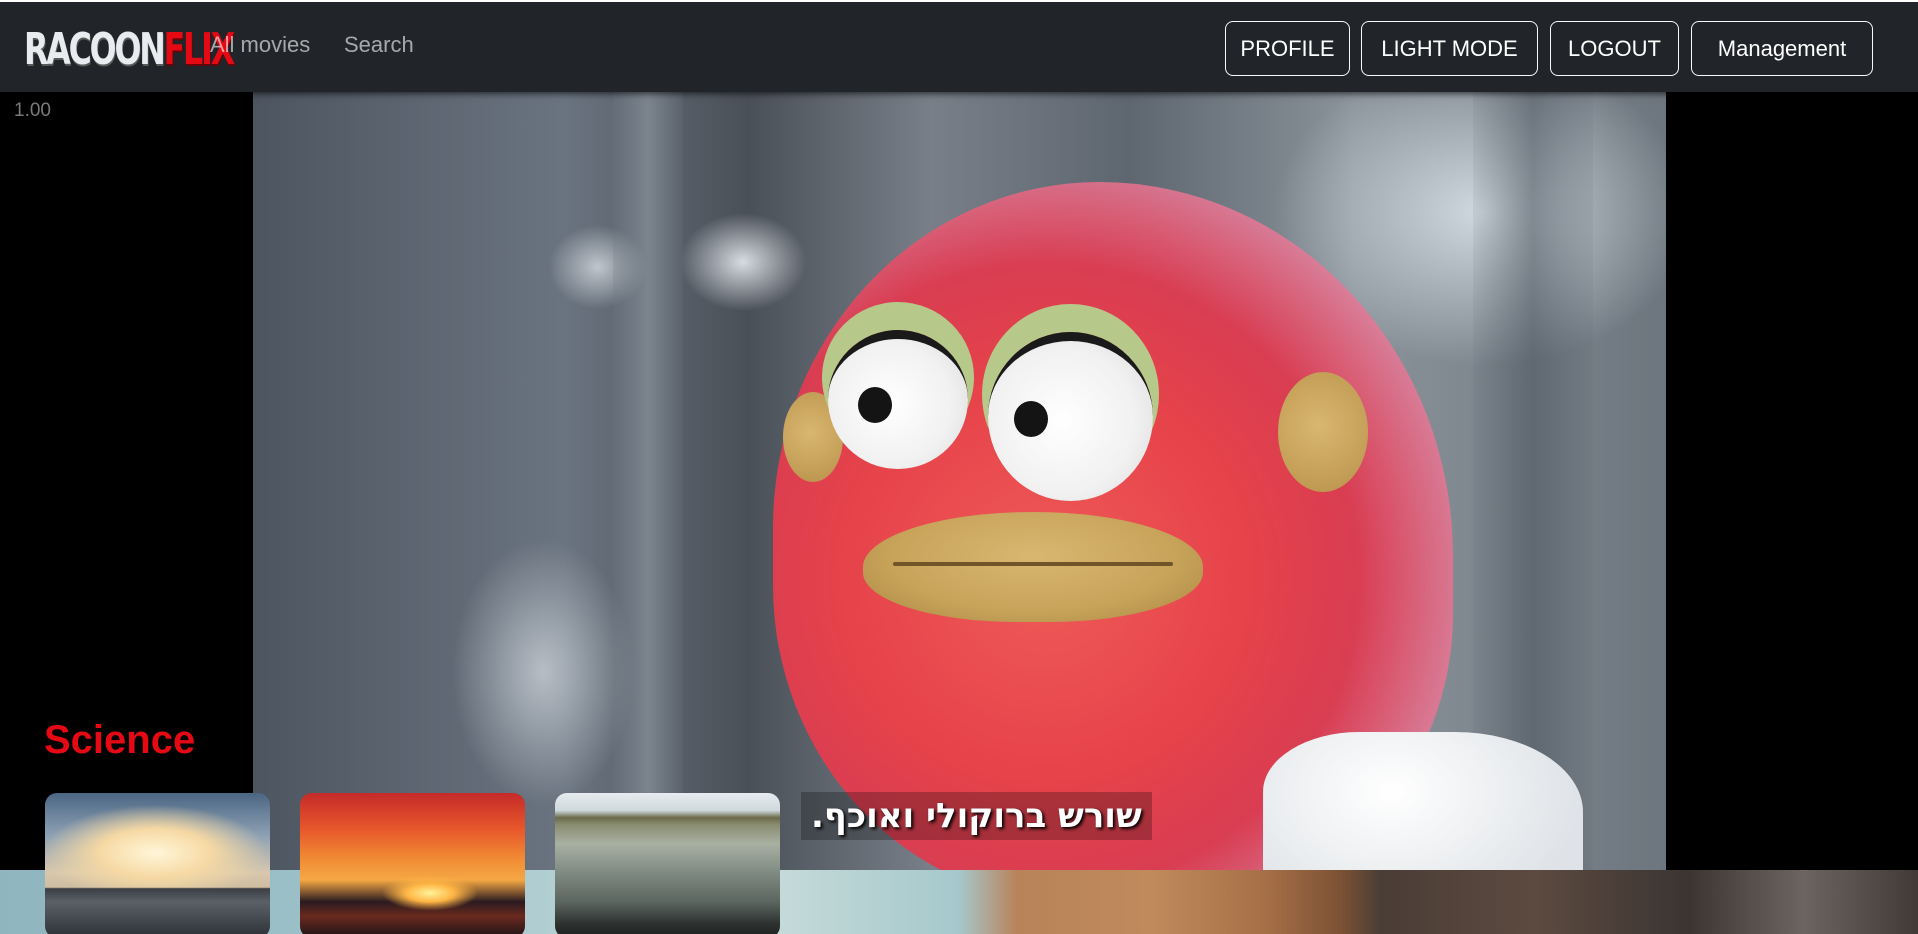 This screenshot has width=1918, height=934. What do you see at coordinates (32, 110) in the screenshot?
I see `playback-rate-indicator: 1.00` at bounding box center [32, 110].